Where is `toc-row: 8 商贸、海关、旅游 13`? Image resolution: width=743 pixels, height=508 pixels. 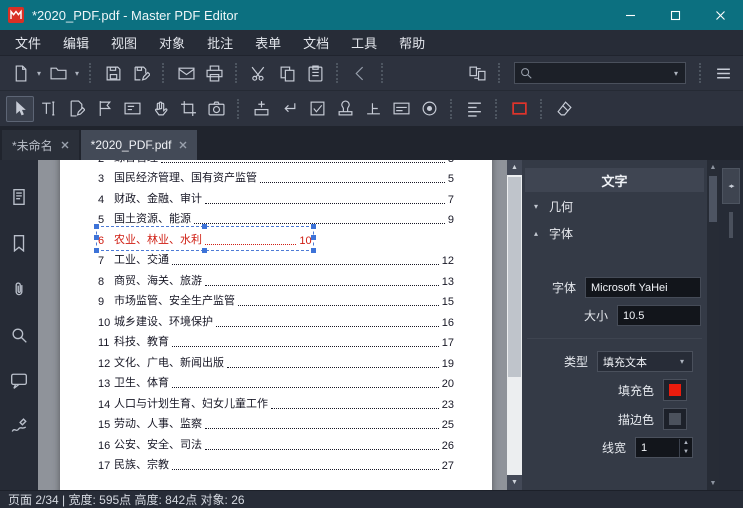 toc-row: 8 商贸、海关、旅游 13 is located at coordinates (276, 279).